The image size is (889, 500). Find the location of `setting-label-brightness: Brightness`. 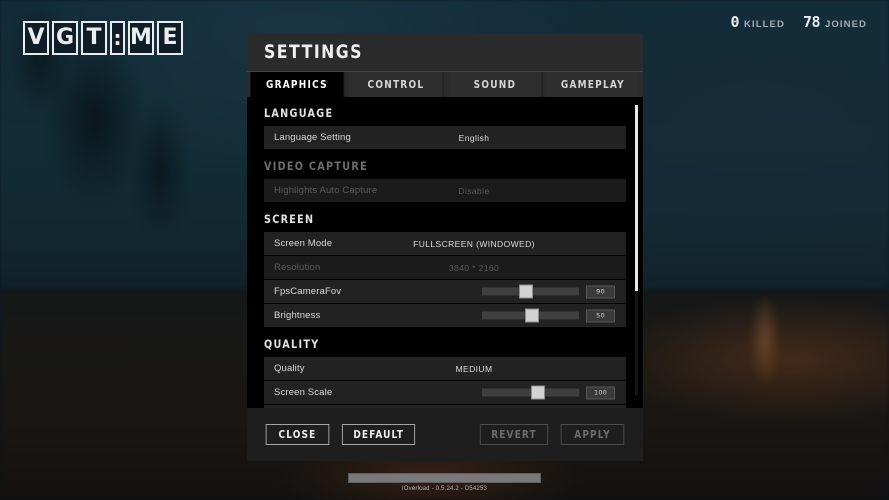

setting-label-brightness: Brightness is located at coordinates (297, 315).